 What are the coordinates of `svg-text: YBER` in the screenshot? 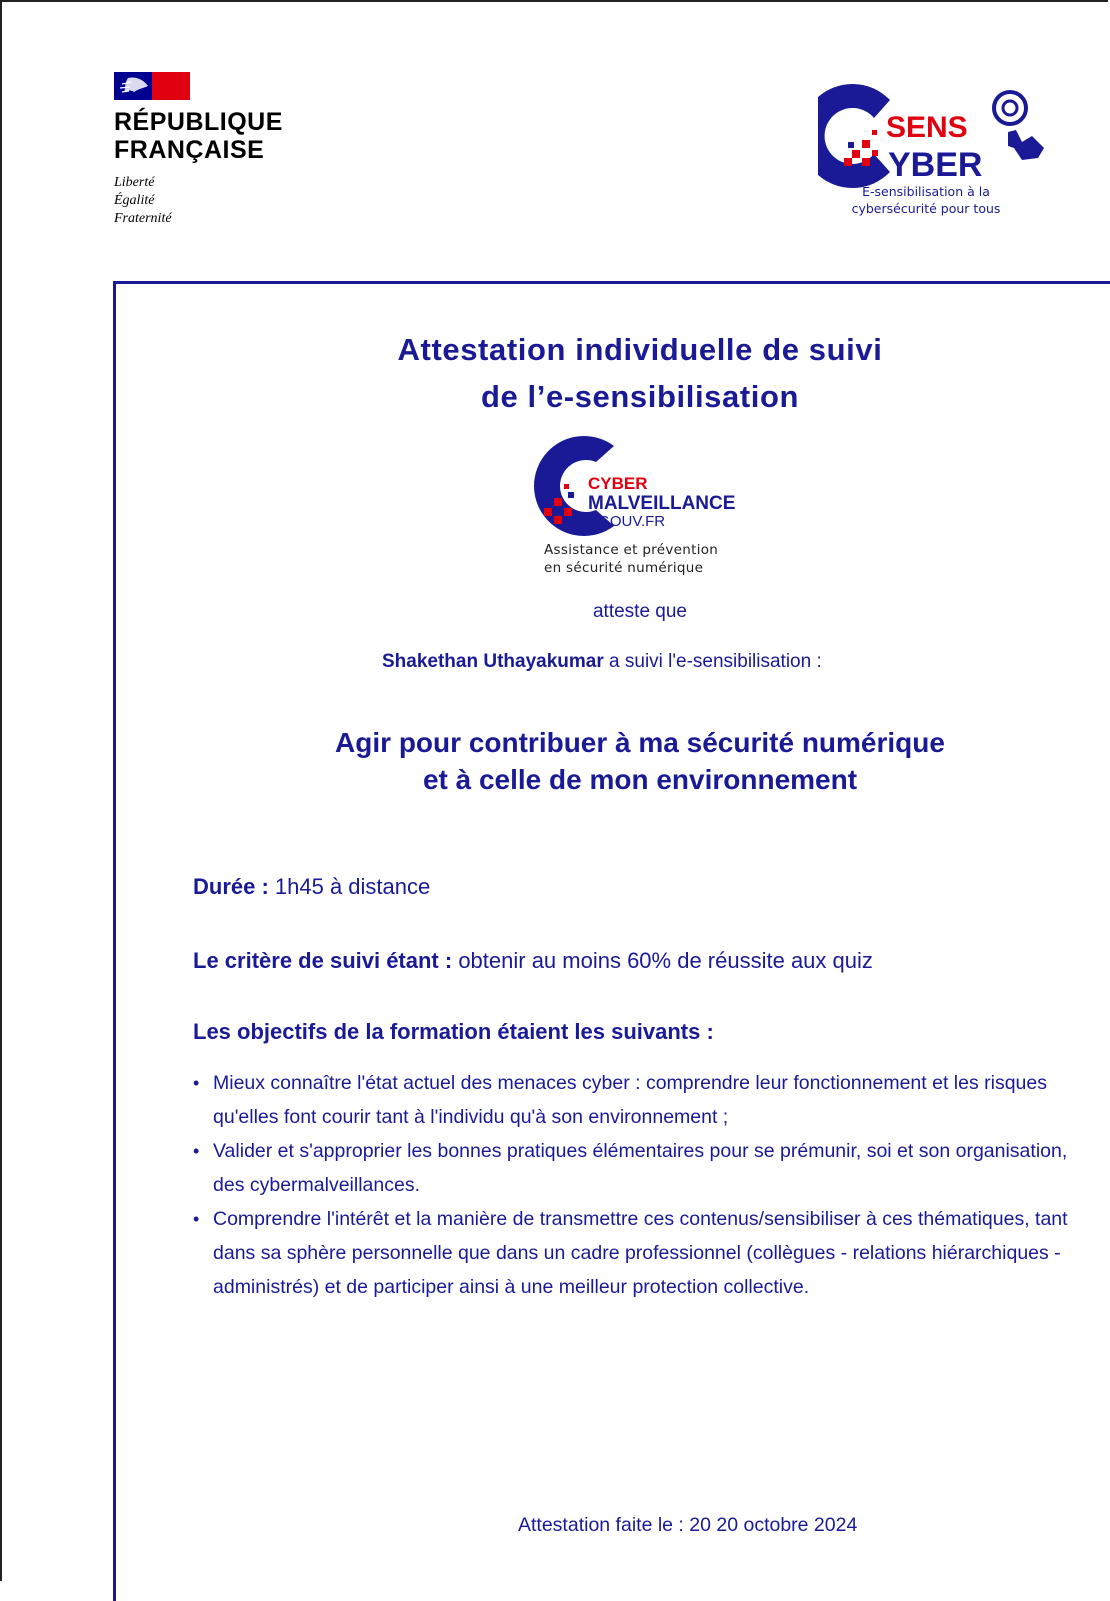 It's located at (935, 165).